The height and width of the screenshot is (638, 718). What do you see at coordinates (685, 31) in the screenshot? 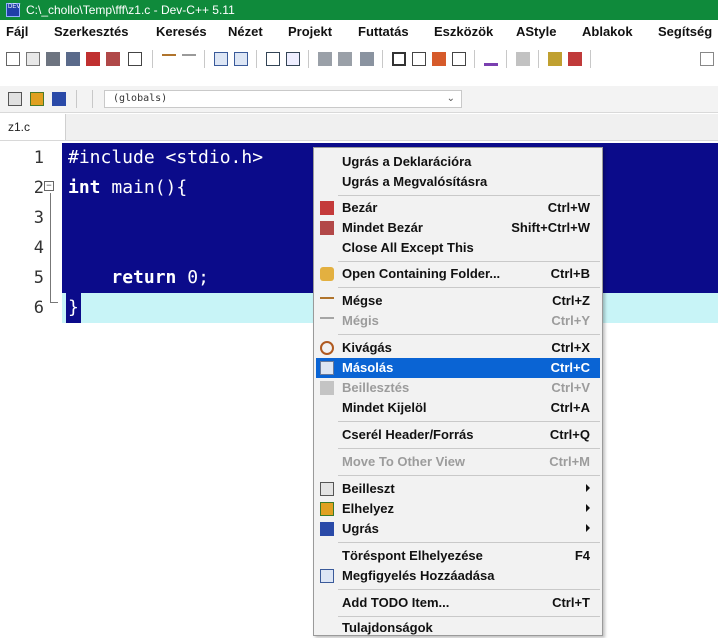
I see `menu-help: Segítség` at bounding box center [685, 31].